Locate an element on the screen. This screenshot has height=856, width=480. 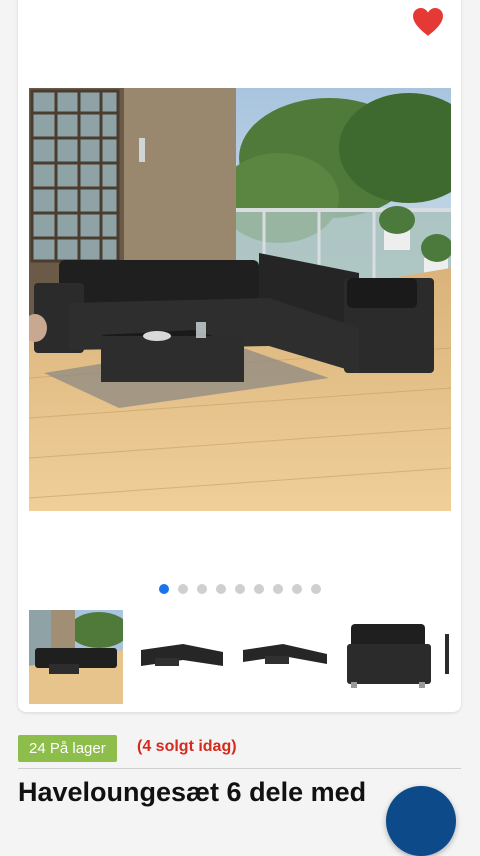
corner-set-thumbnail is located at coordinates (180, 657).